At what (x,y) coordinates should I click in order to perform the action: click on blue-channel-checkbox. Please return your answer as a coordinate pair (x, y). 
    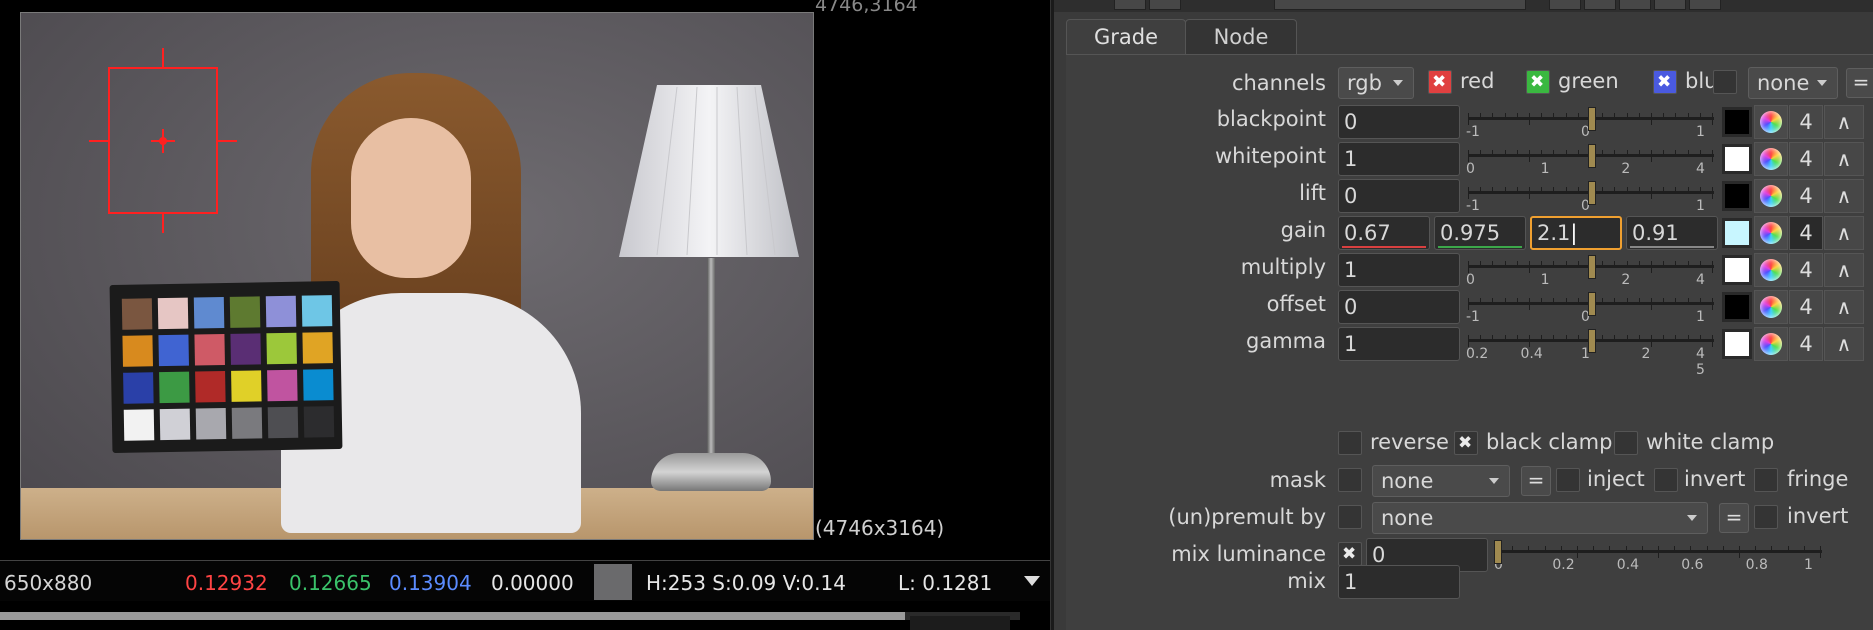
    Looking at the image, I should click on (1665, 82).